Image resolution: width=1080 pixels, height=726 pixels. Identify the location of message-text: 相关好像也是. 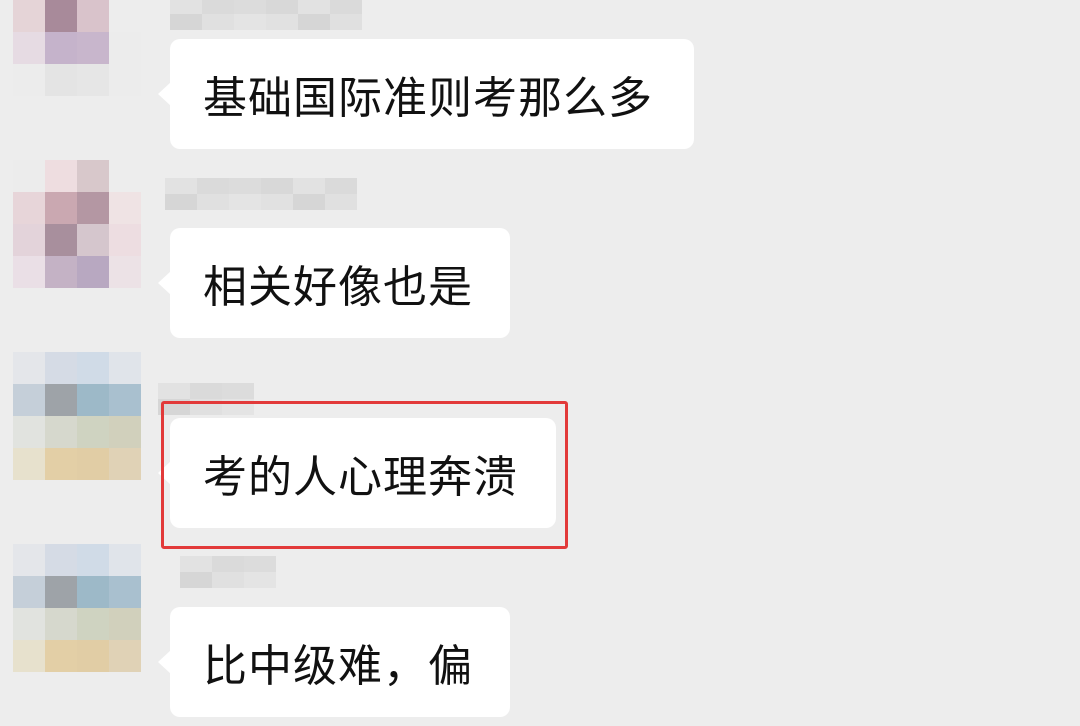
(338, 287).